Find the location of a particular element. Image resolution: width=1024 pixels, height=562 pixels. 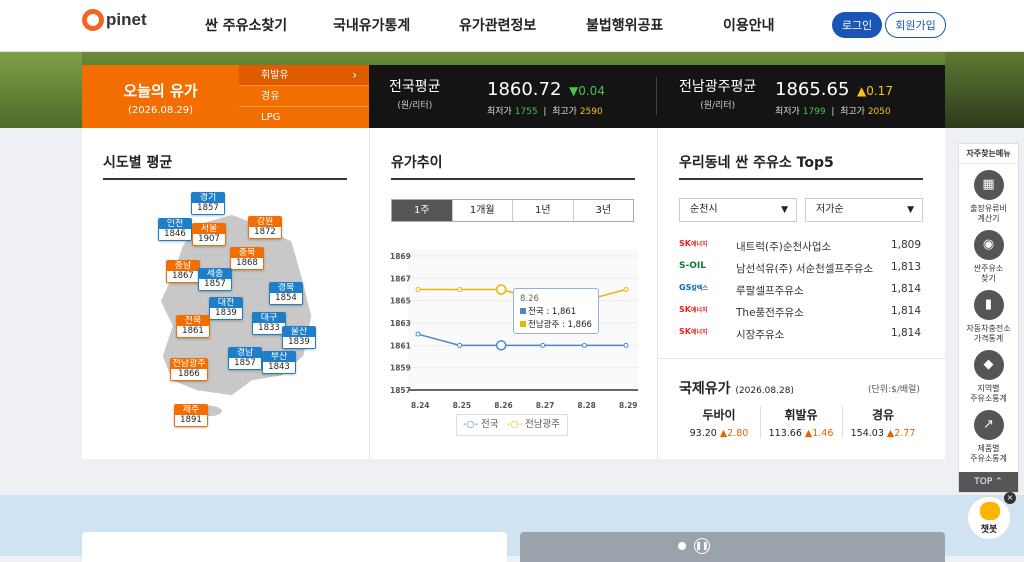

quick-cheap-station: ◉ 싼주유소 찾기 is located at coordinates (988, 254).